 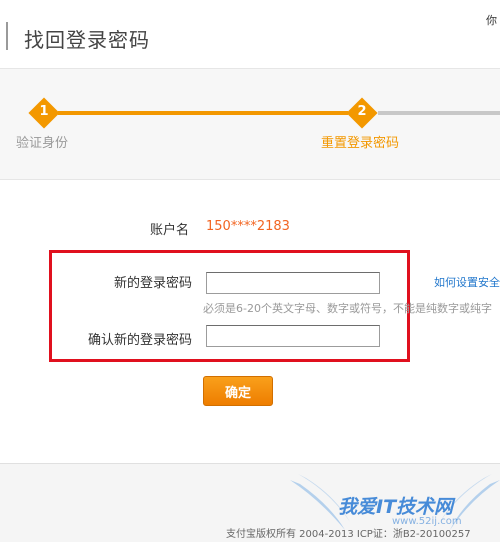 What do you see at coordinates (293, 336) in the screenshot?
I see `confirm-password-field` at bounding box center [293, 336].